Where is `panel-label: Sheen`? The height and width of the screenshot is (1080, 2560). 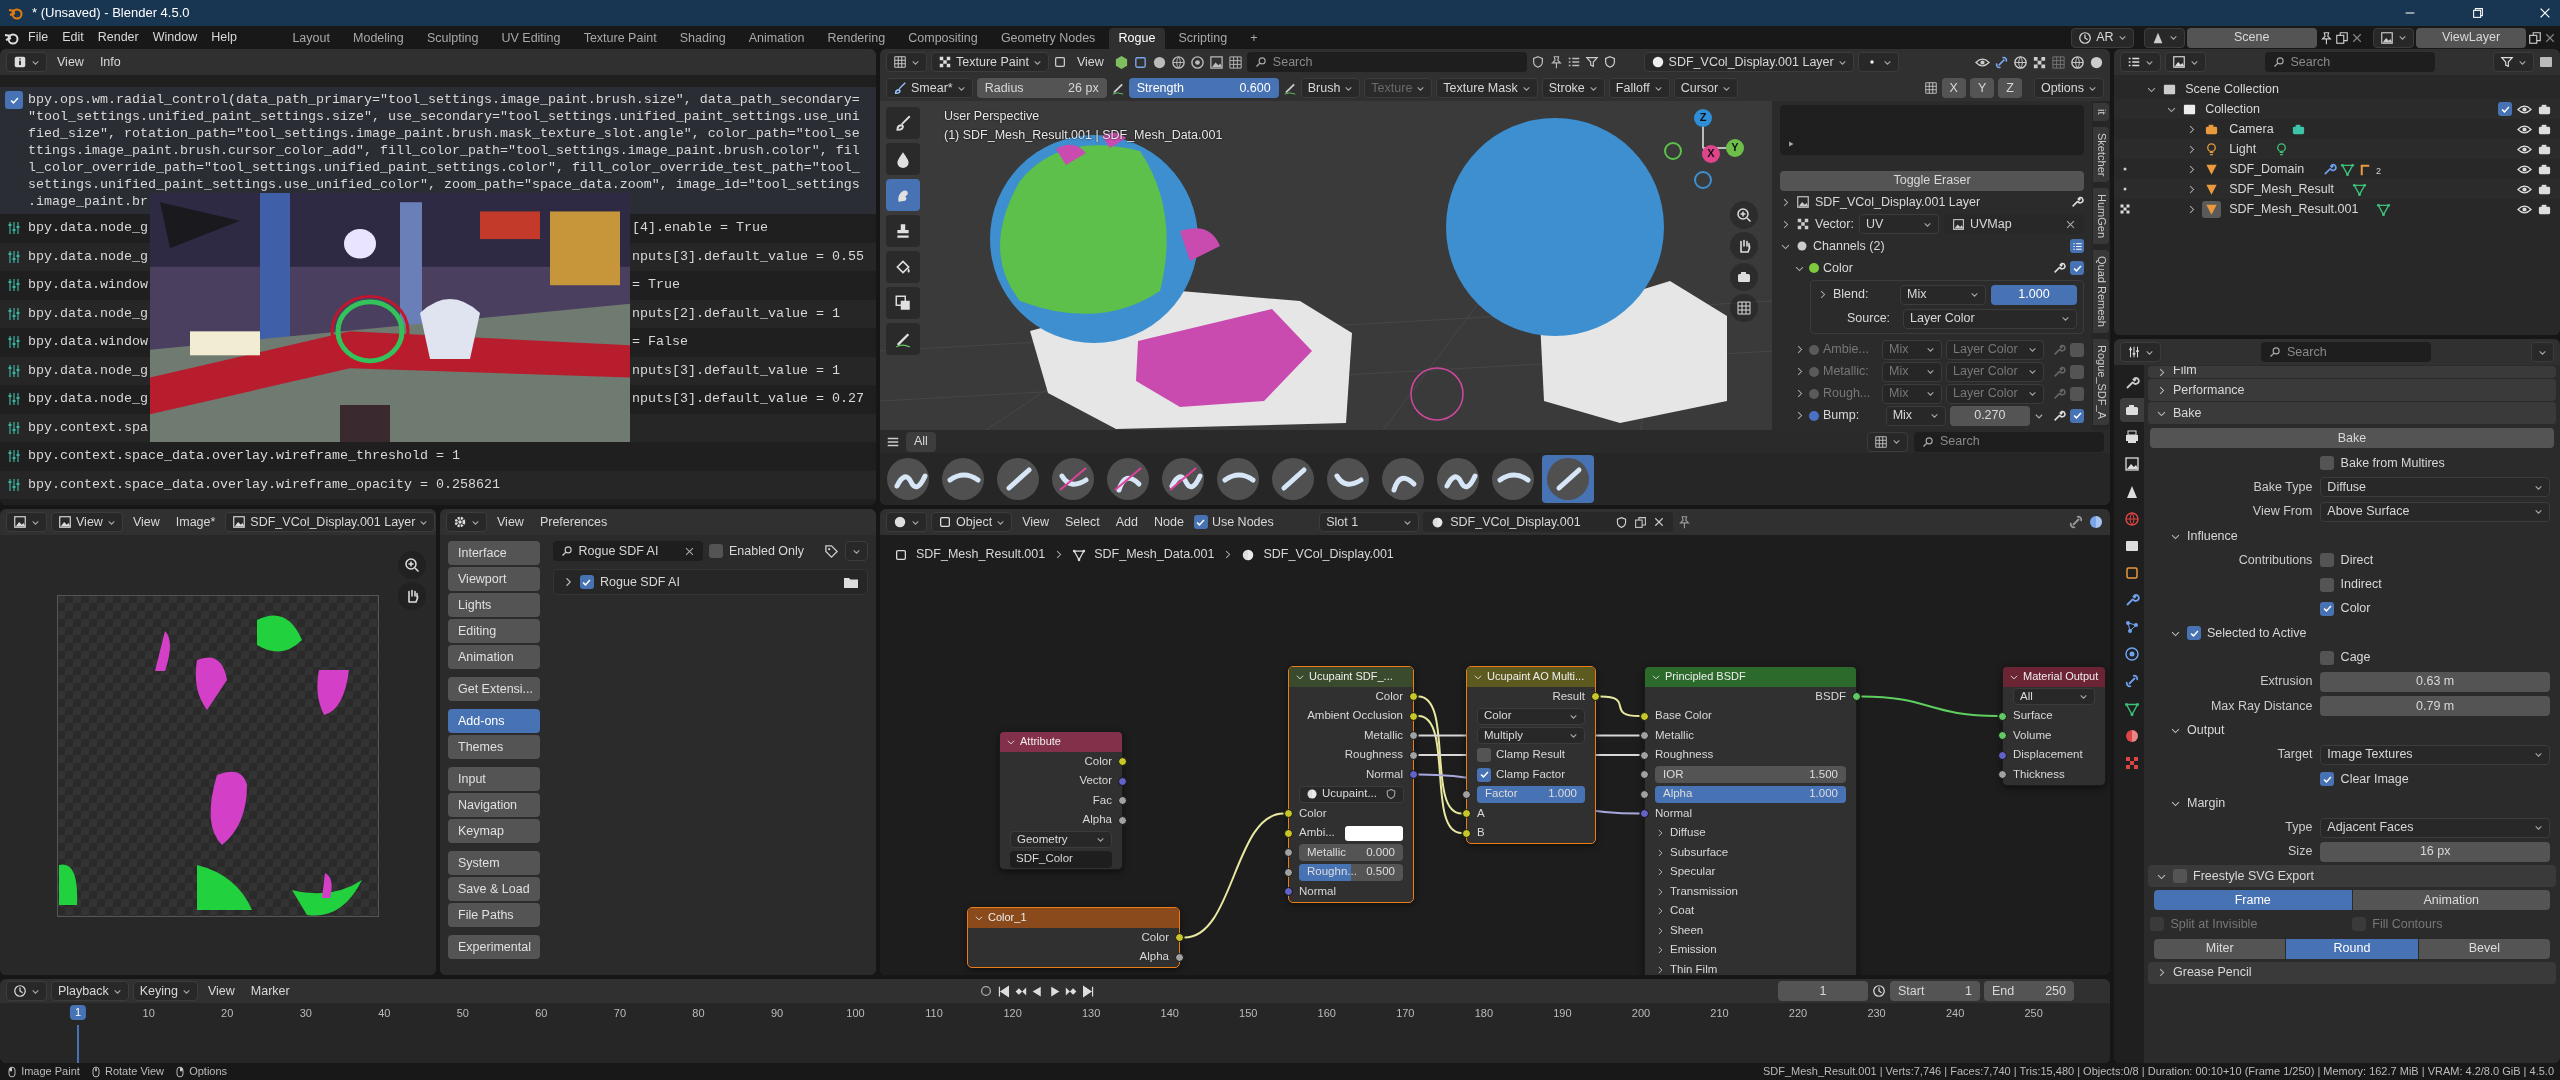 panel-label: Sheen is located at coordinates (1687, 930).